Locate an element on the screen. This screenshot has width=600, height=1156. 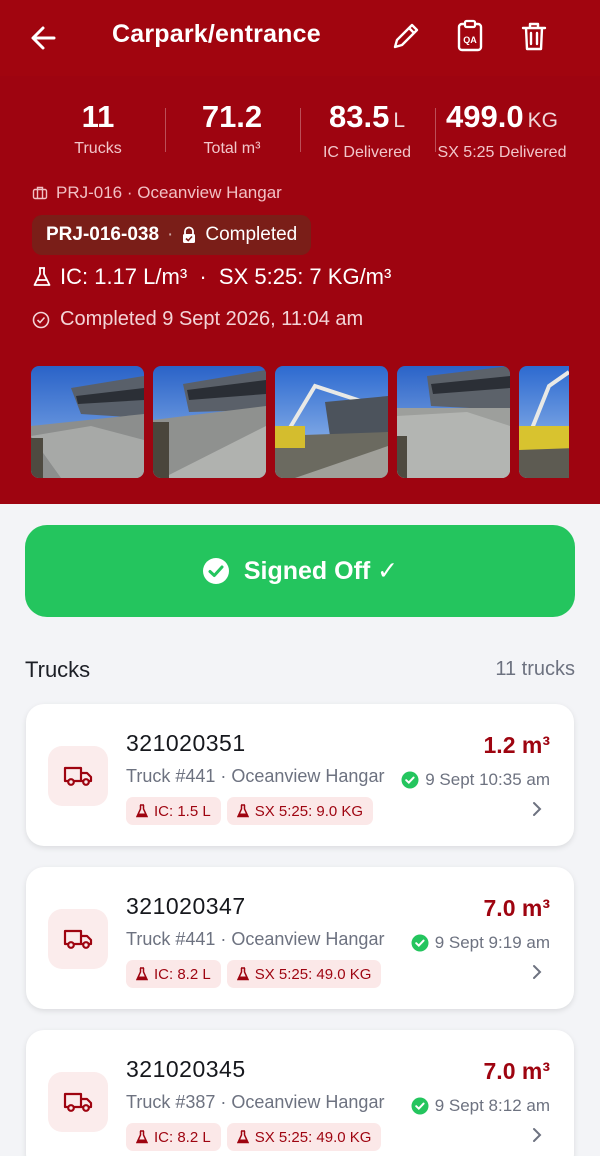
stat-trucks: 11 Trucks is located at coordinates (98, 128).